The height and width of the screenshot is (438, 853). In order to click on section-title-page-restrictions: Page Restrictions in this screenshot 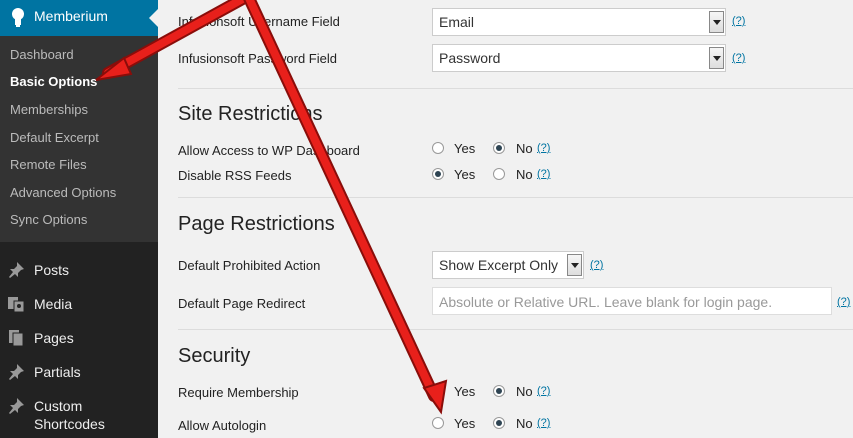, I will do `click(256, 224)`.